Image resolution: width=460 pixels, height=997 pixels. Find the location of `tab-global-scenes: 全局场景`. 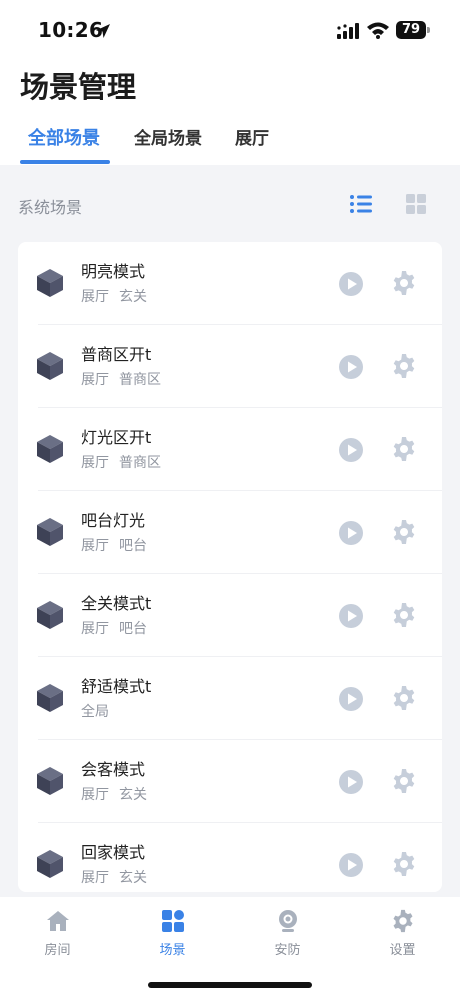

tab-global-scenes: 全局场景 is located at coordinates (168, 136).